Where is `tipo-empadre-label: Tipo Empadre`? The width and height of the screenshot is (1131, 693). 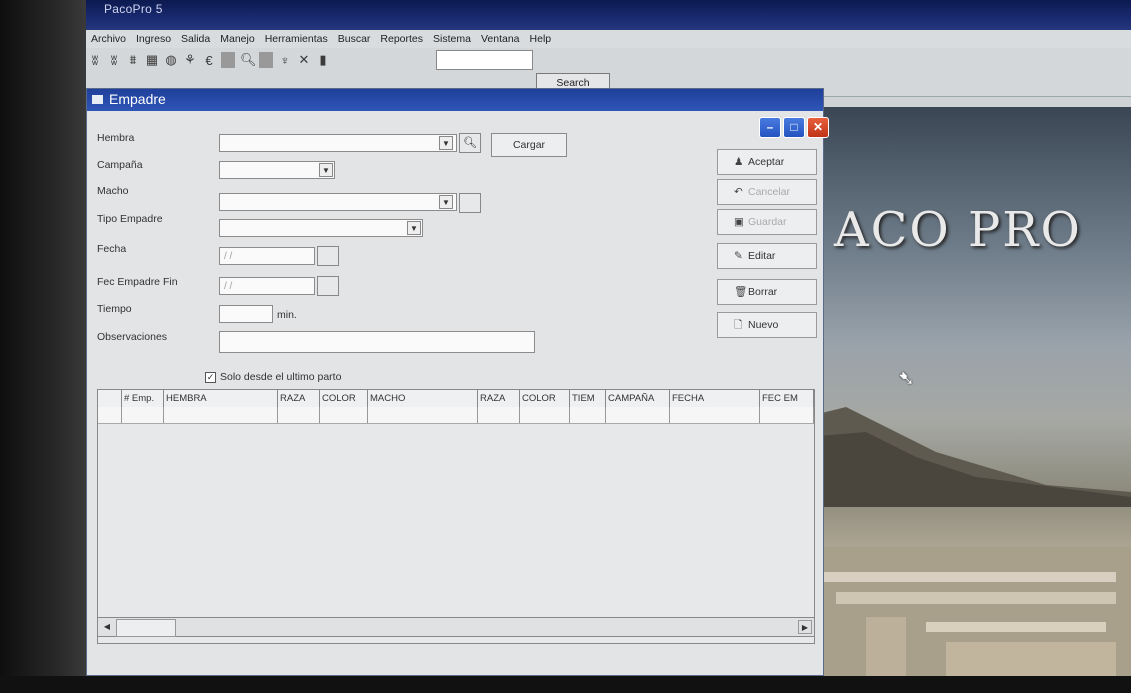 tipo-empadre-label: Tipo Empadre is located at coordinates (130, 219).